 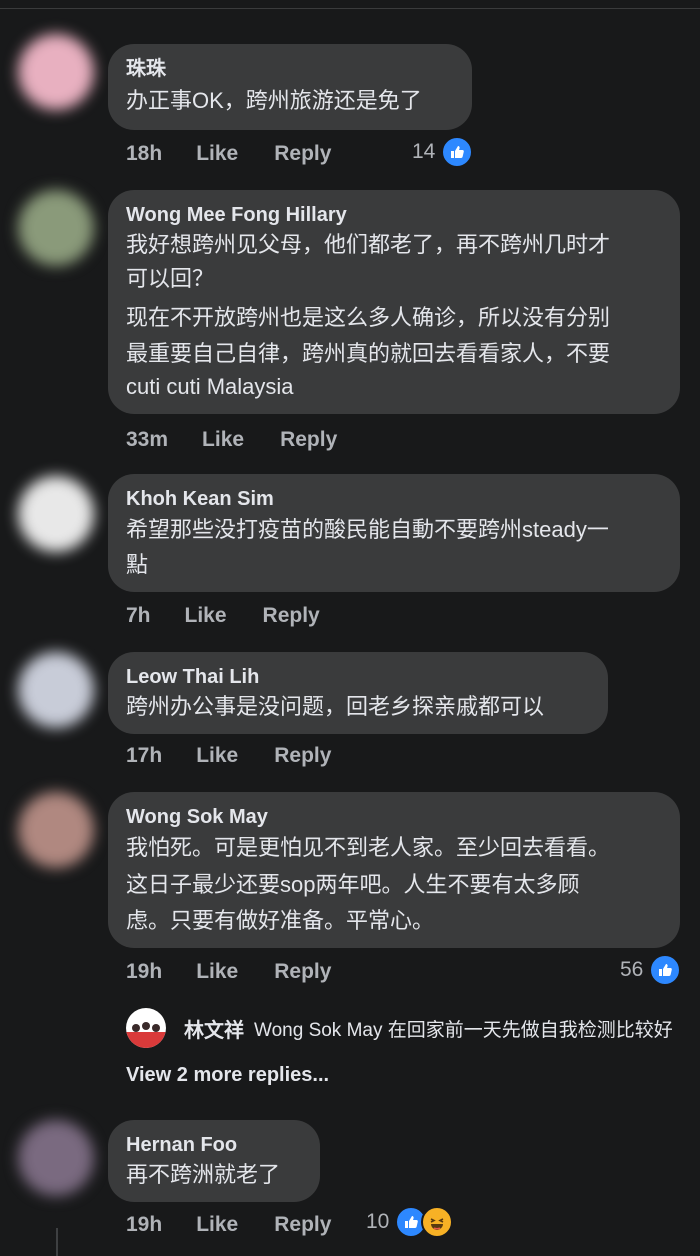 What do you see at coordinates (394, 215) in the screenshot?
I see `comment-author: Wong Mee Fong Hillary` at bounding box center [394, 215].